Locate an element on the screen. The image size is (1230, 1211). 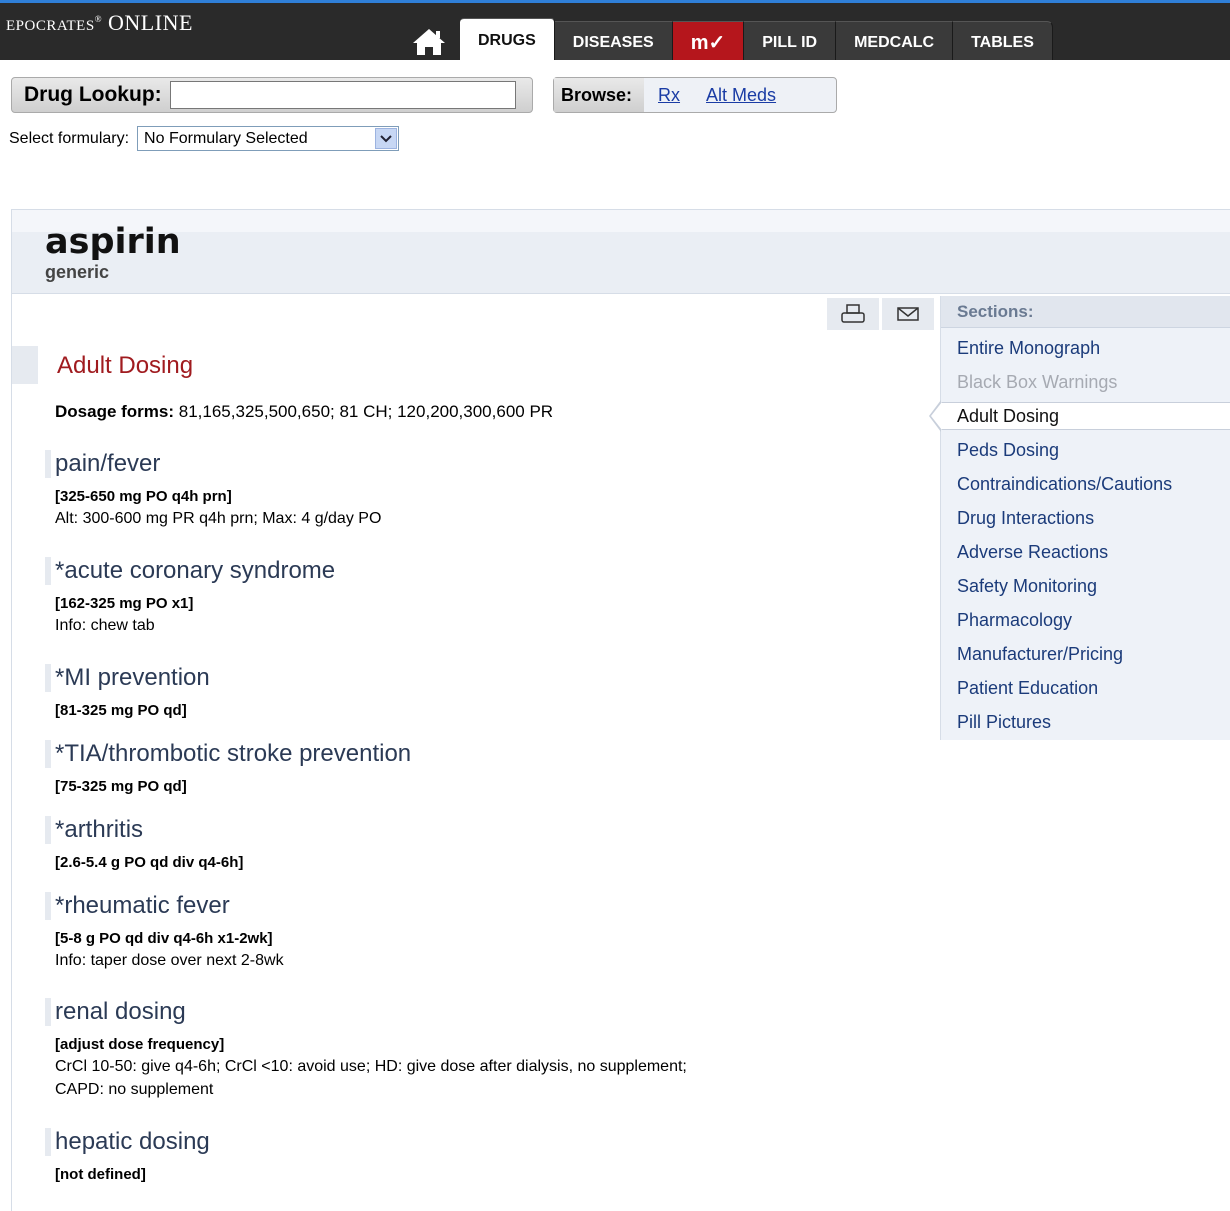
indication-dose: [not defined] is located at coordinates (100, 1174).